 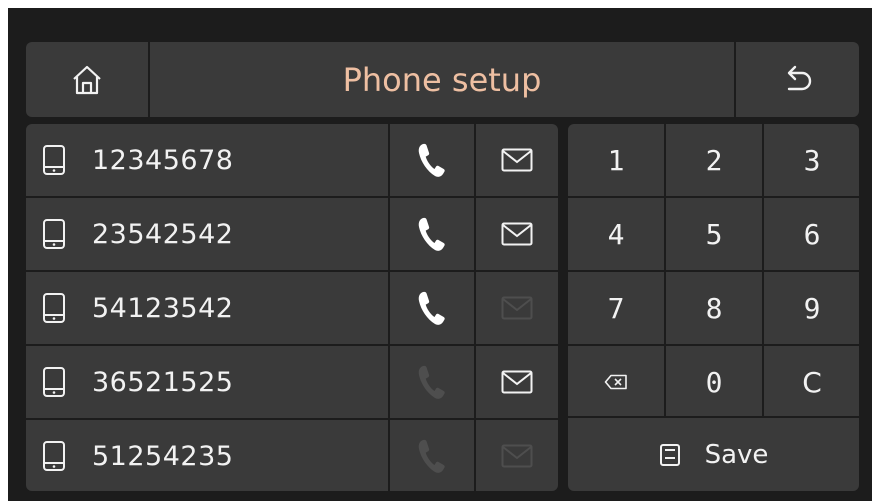 I want to click on key-2: 2, so click(x=714, y=160).